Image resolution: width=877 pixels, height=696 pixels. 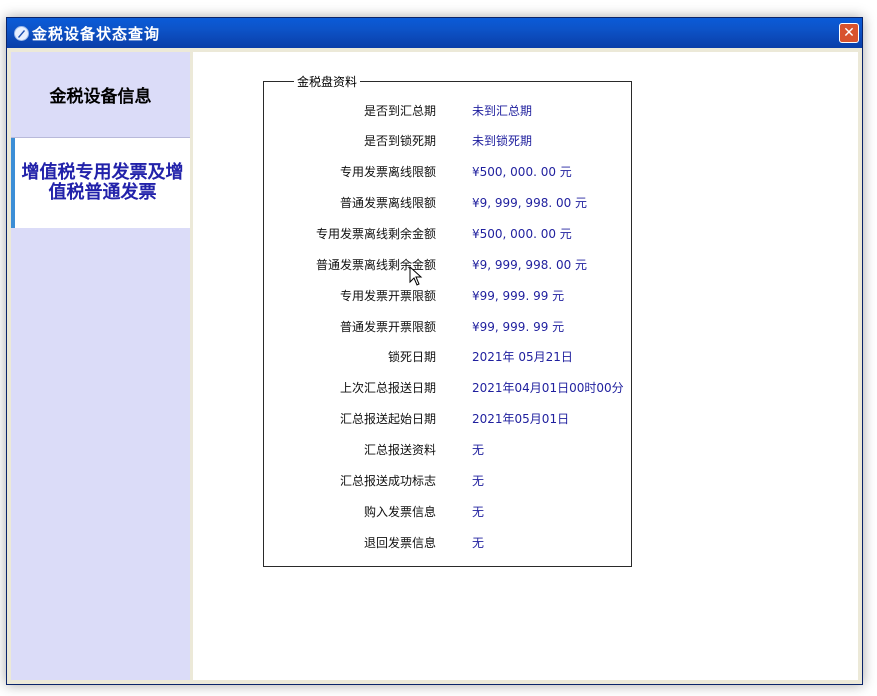 I want to click on row-label: 购入发票信息, so click(x=399, y=512).